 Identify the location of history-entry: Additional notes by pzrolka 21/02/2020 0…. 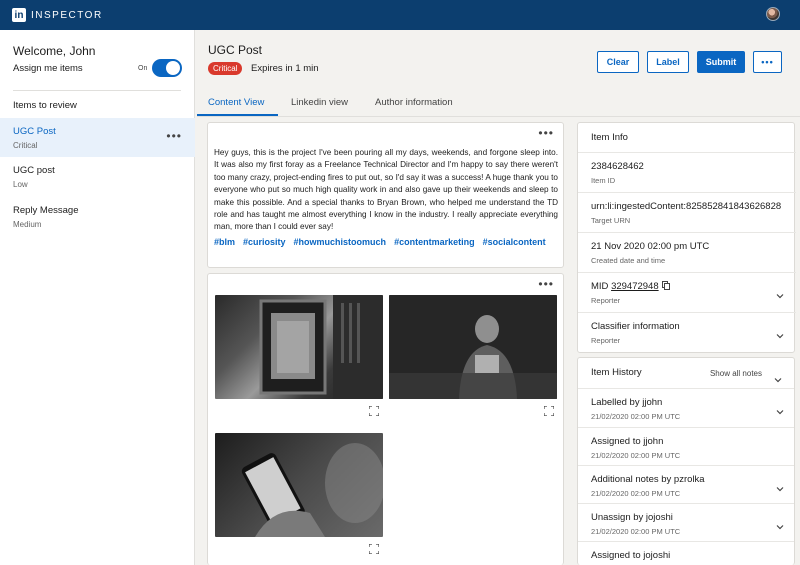
(686, 485).